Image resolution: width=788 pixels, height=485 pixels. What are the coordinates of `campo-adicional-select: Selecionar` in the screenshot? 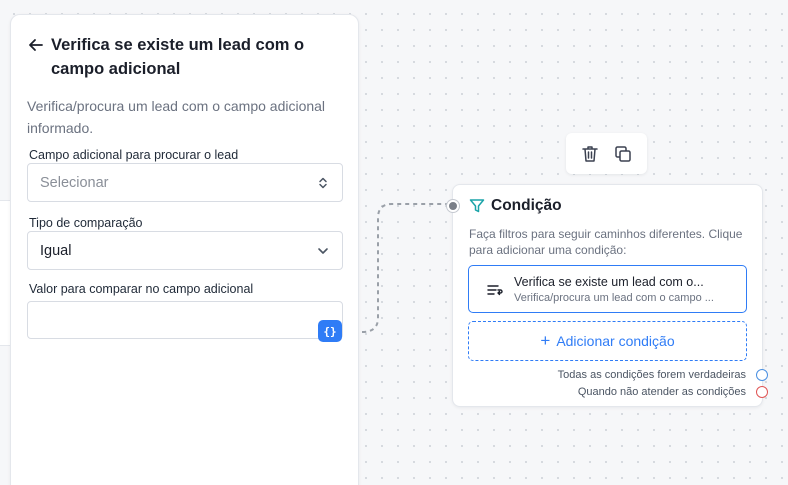 It's located at (185, 182).